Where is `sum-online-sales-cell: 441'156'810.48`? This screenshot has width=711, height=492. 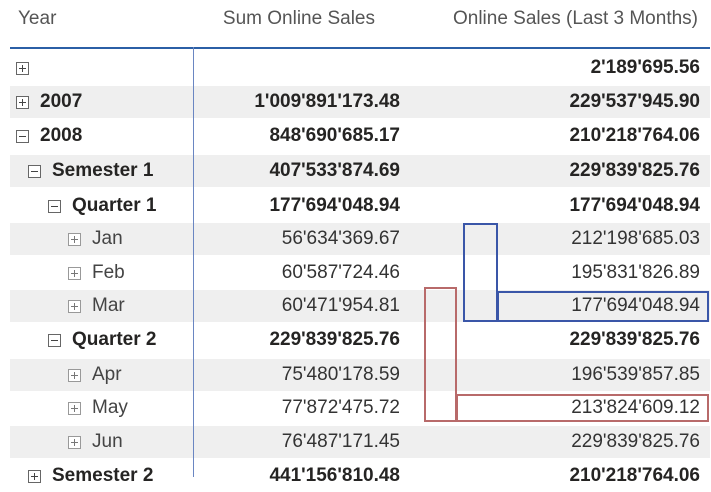 sum-online-sales-cell: 441'156'810.48 is located at coordinates (334, 475).